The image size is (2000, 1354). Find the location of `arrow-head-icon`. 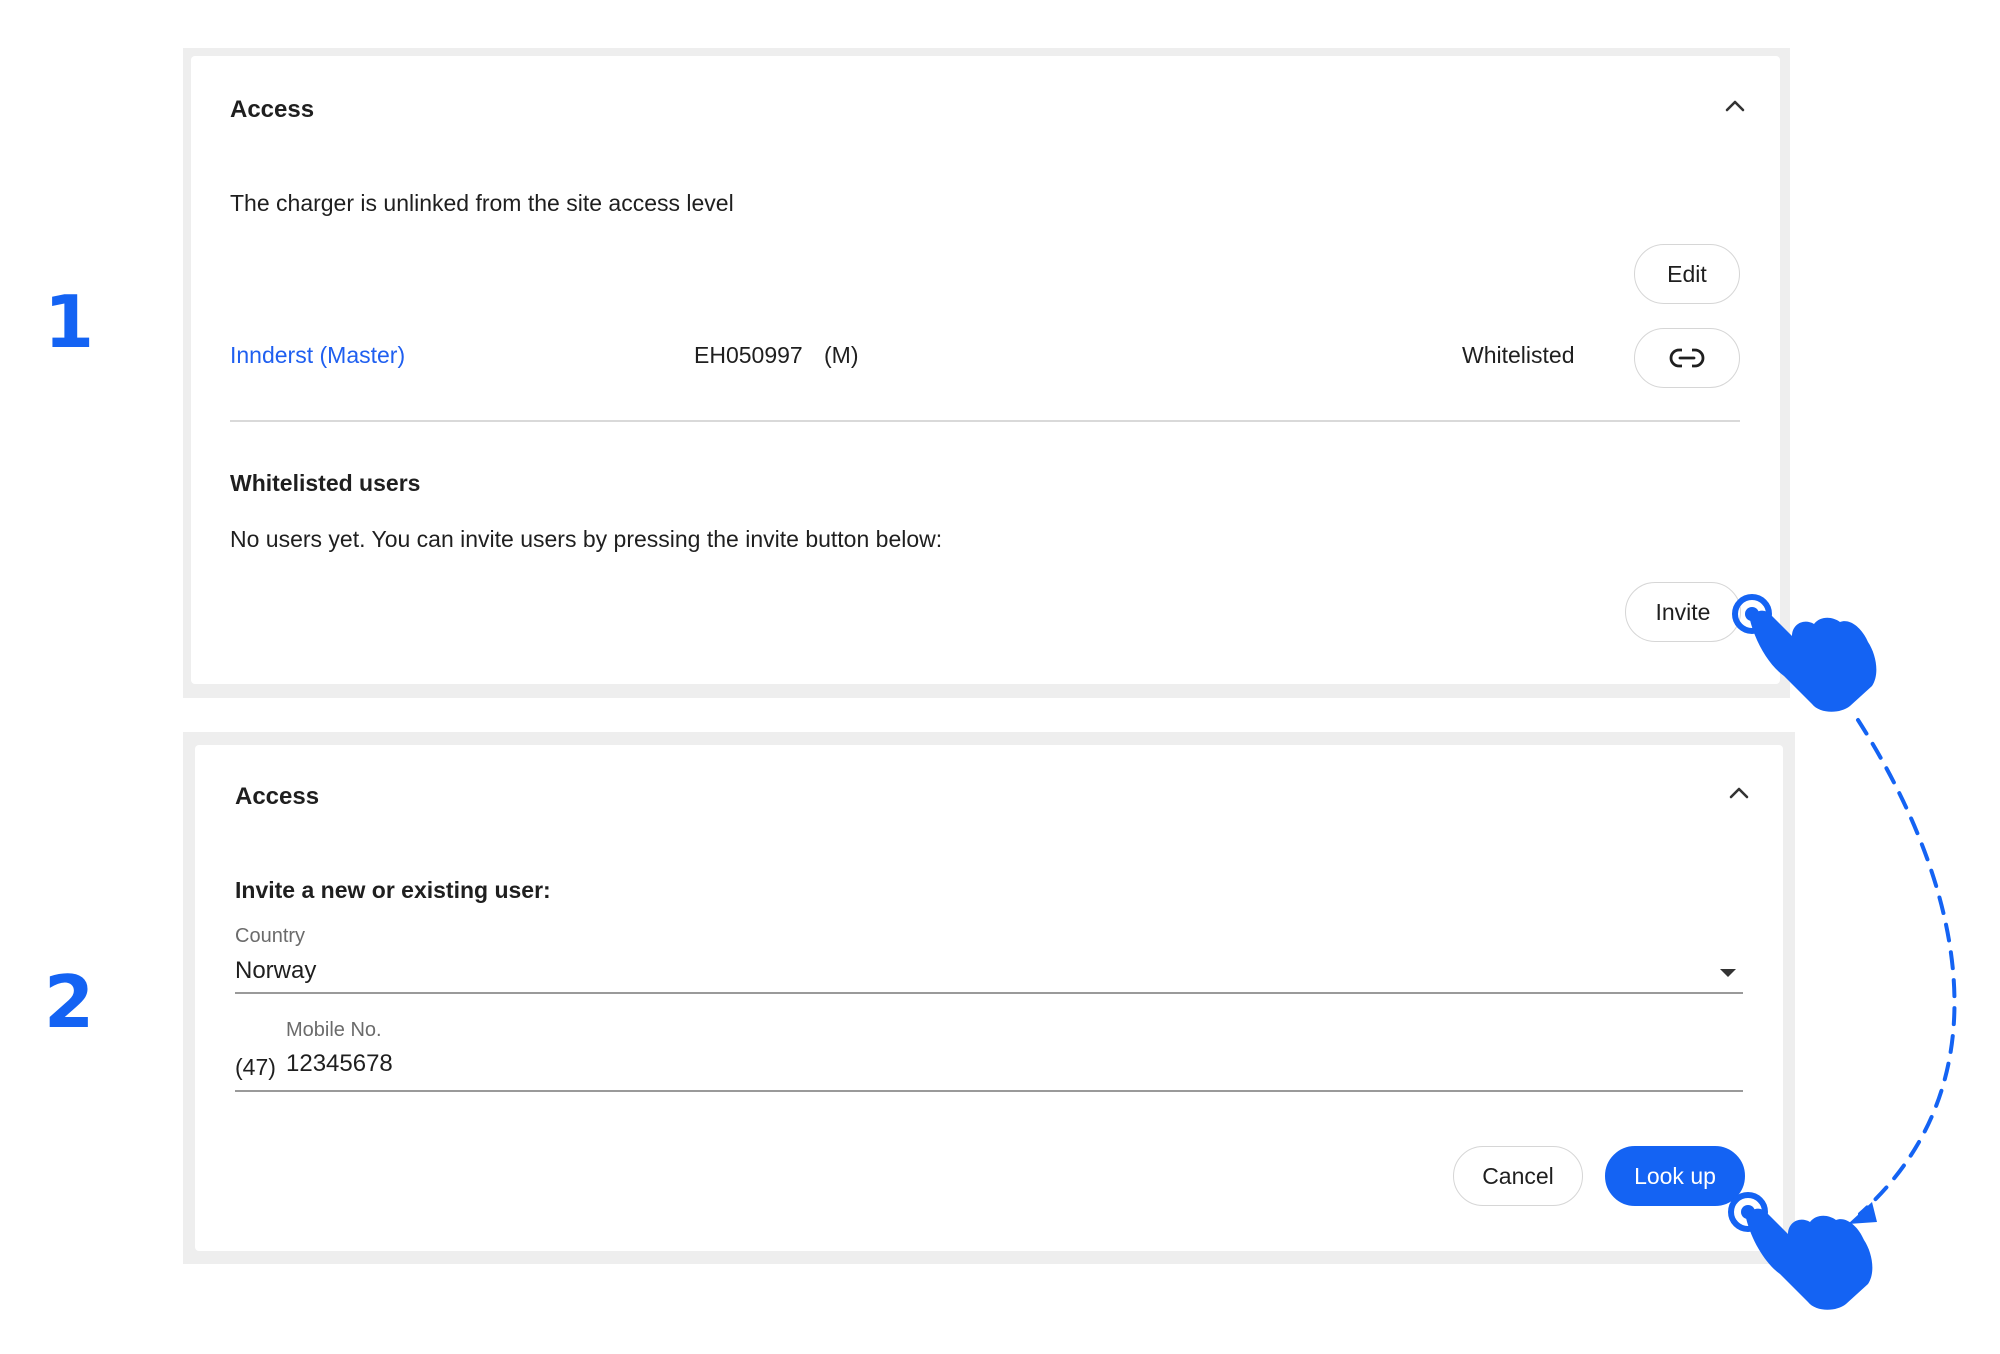

arrow-head-icon is located at coordinates (1862, 1213).